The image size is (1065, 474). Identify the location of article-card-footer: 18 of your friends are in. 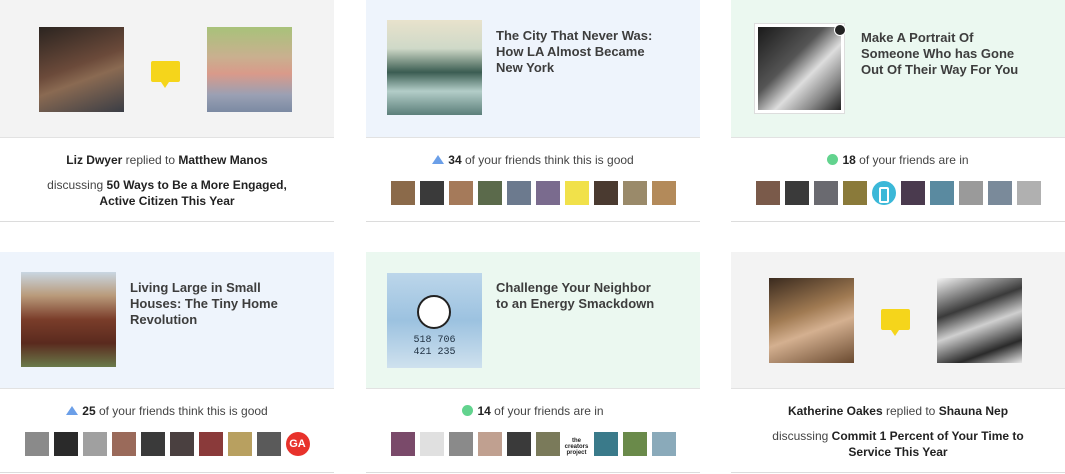
(898, 180).